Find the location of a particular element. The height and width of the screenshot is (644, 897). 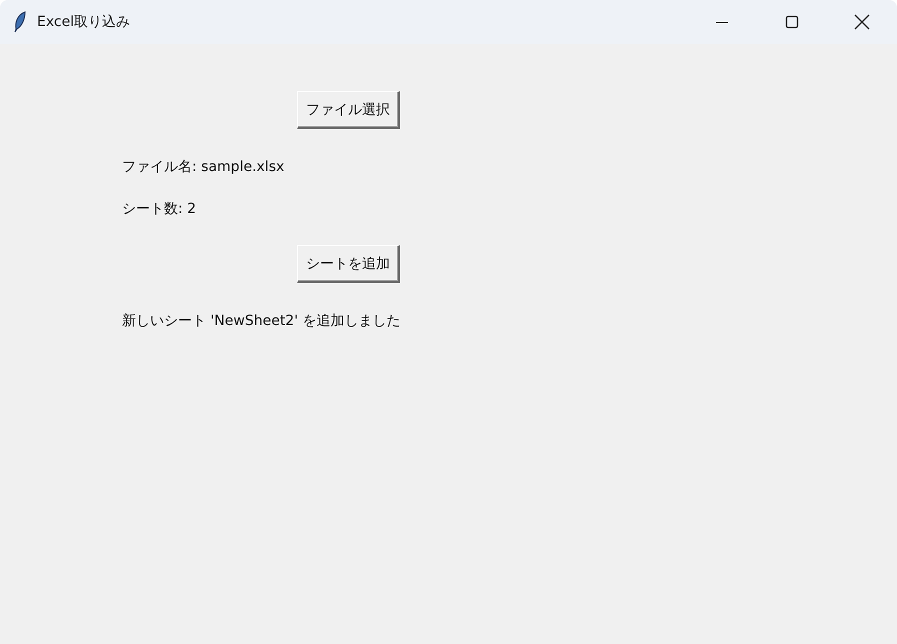

status-text: ファイル名: sample.xlsx is located at coordinates (203, 167).